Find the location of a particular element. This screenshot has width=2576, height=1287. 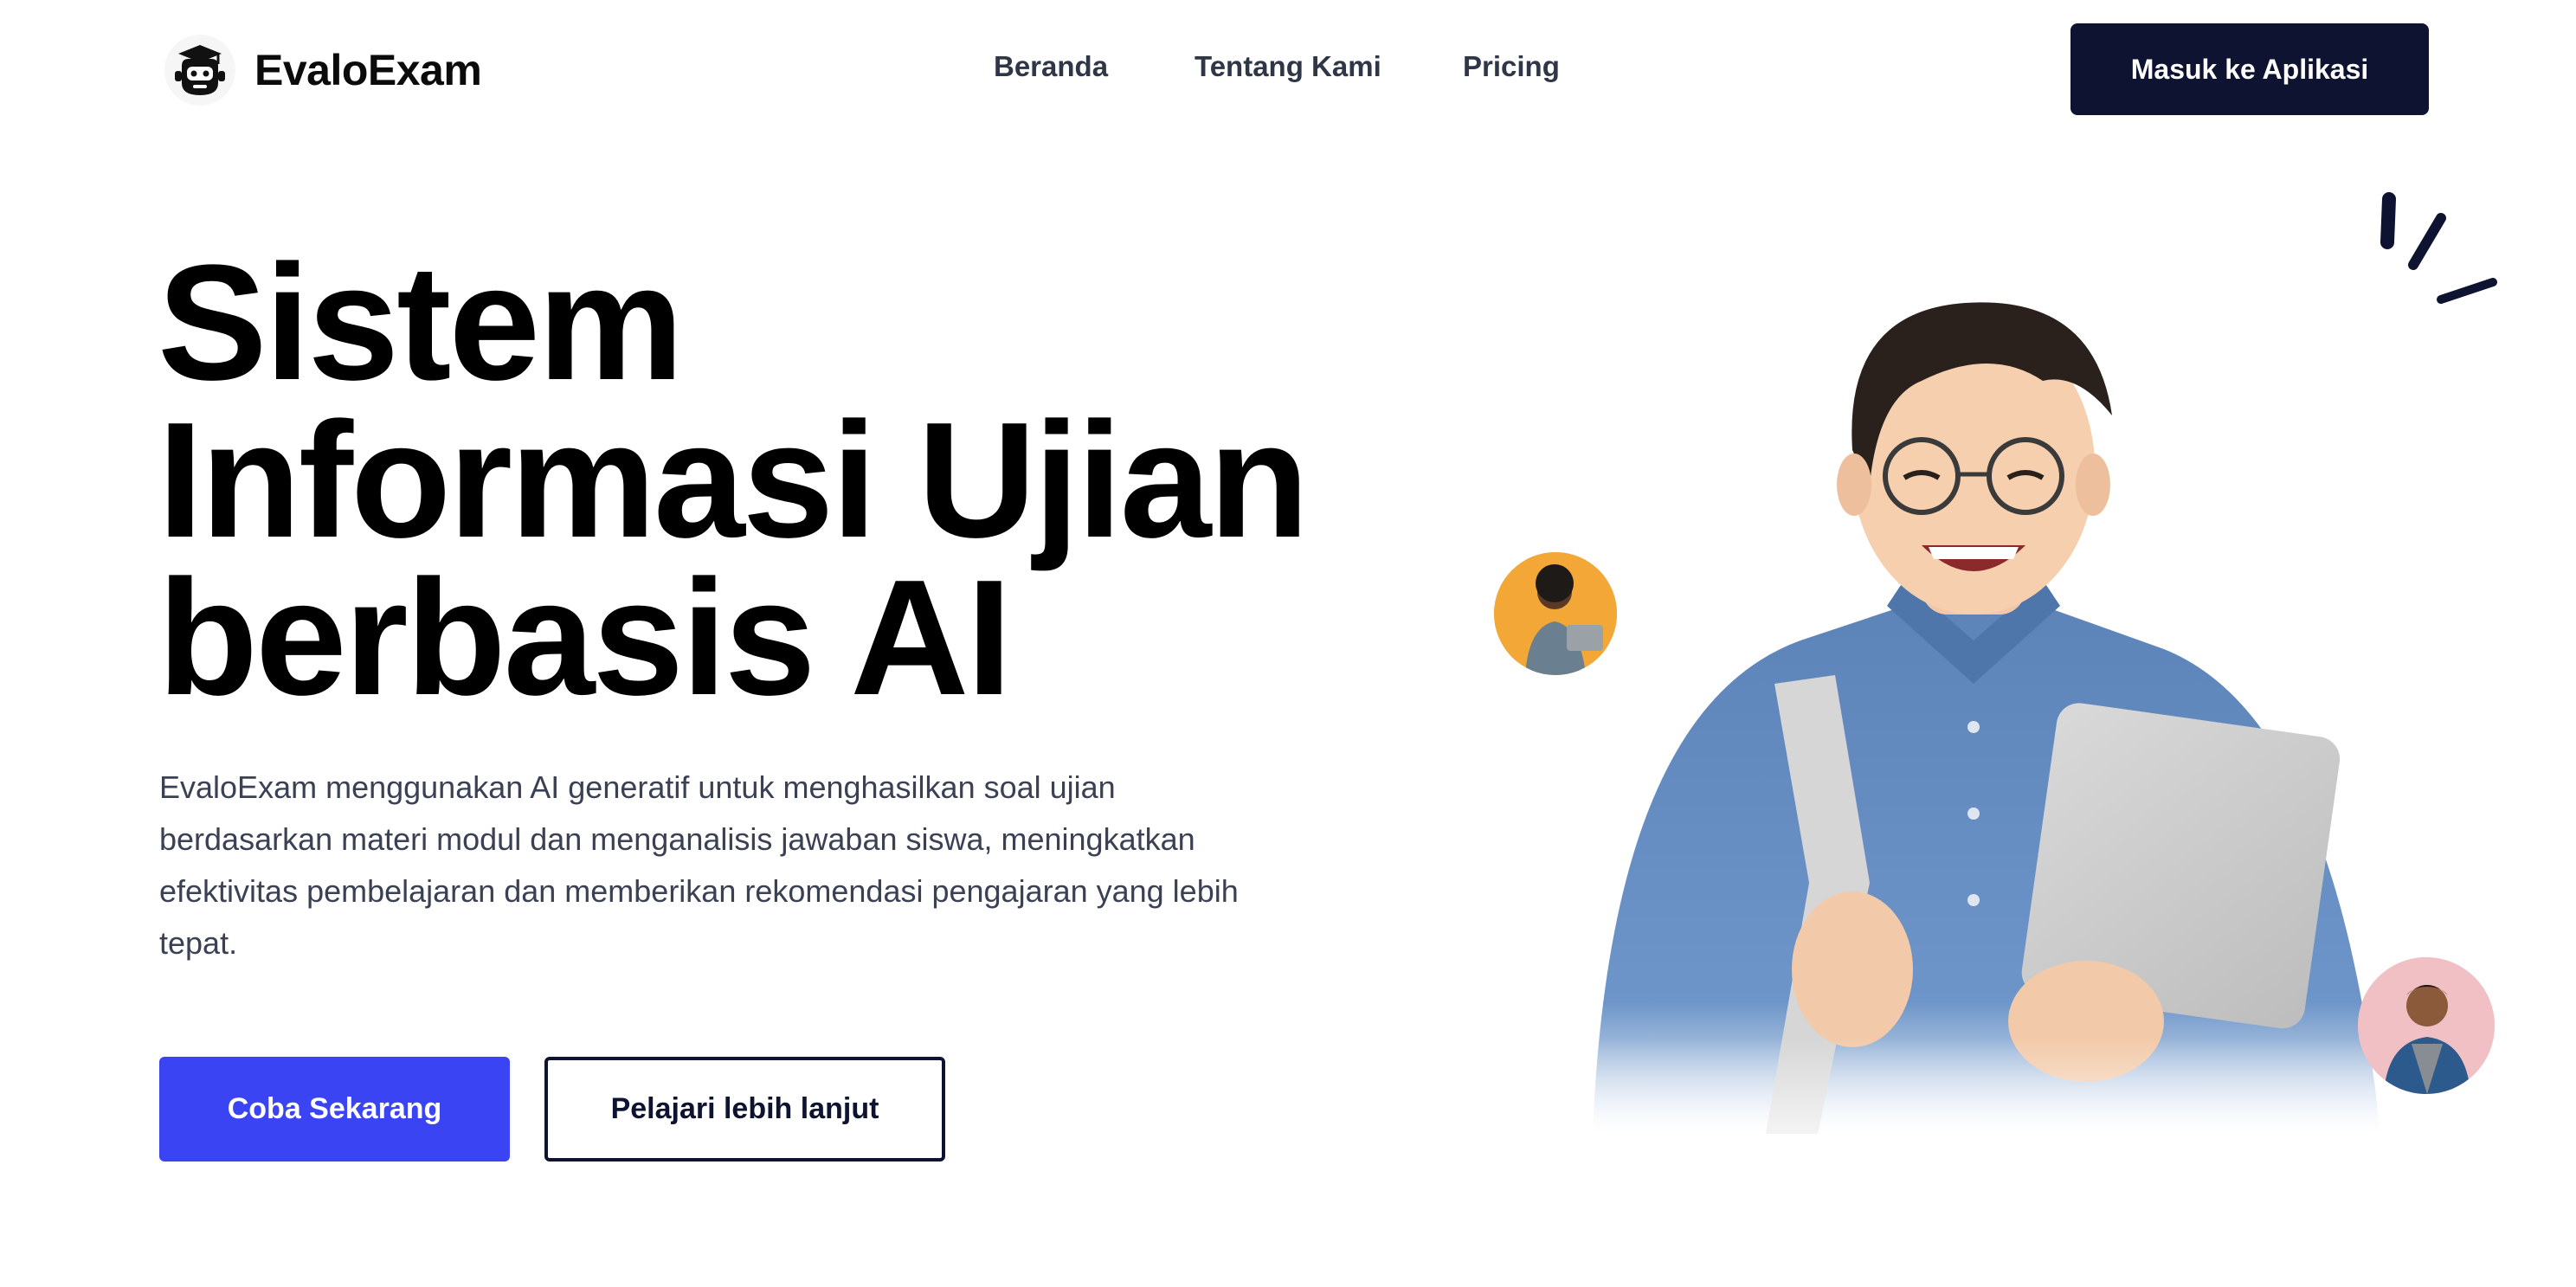

brand-logo: EvaloExam is located at coordinates (323, 70).